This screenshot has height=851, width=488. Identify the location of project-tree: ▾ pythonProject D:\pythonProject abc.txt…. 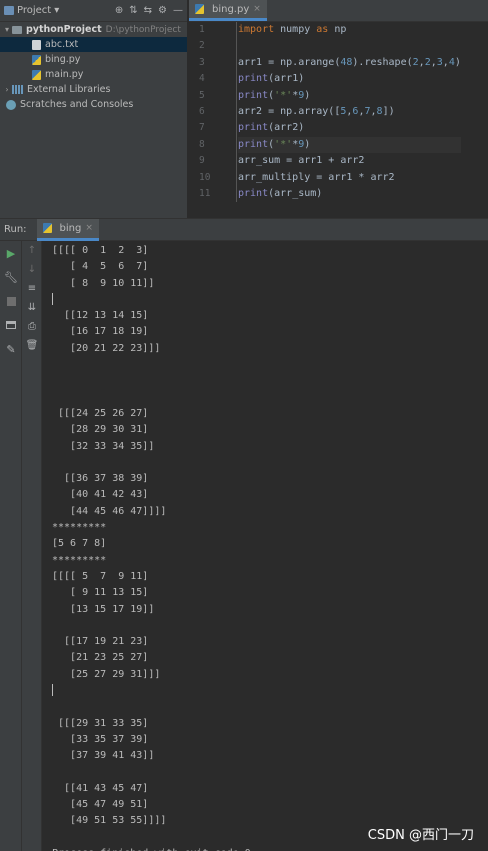
(93, 67).